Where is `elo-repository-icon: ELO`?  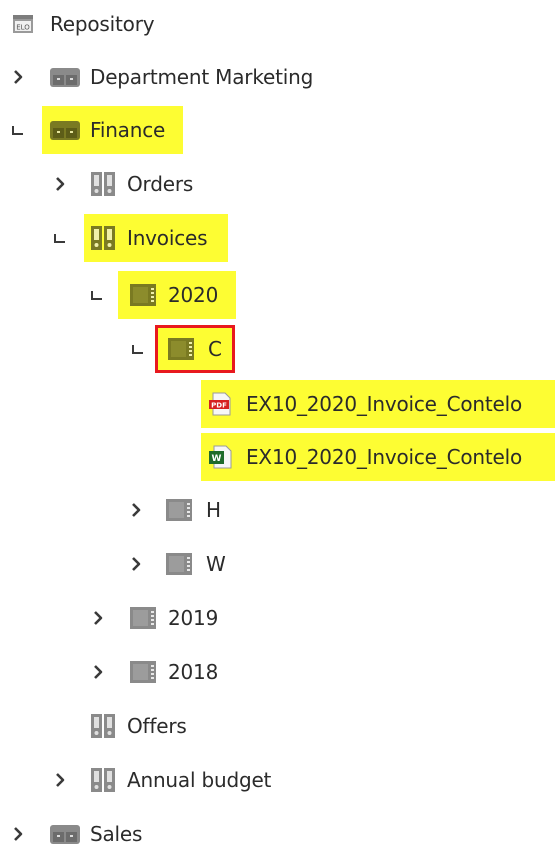
elo-repository-icon: ELO is located at coordinates (23, 24).